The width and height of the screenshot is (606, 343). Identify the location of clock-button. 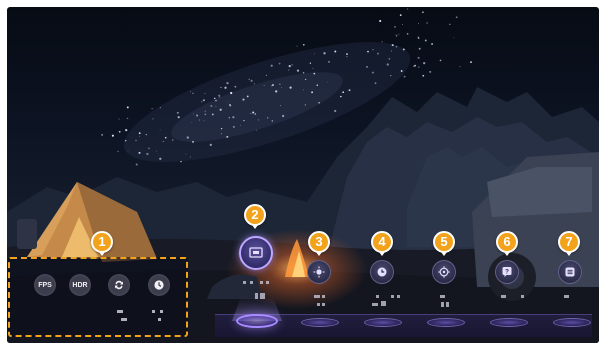
(159, 285).